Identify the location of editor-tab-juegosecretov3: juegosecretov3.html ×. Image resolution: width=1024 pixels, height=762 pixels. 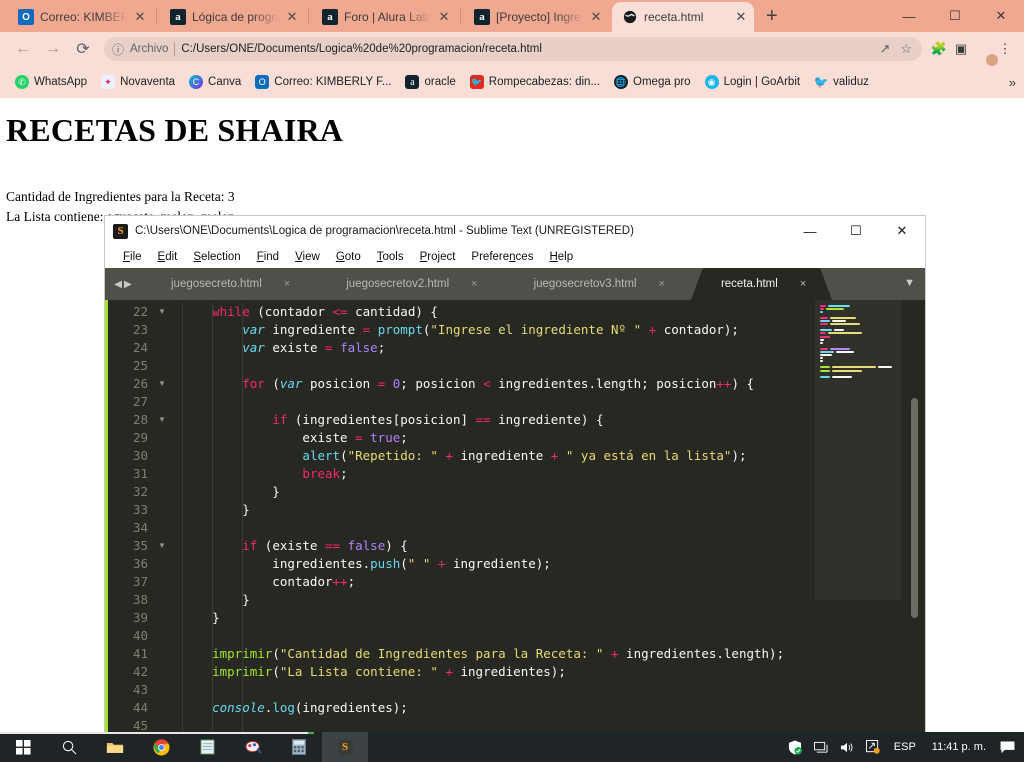
(597, 284).